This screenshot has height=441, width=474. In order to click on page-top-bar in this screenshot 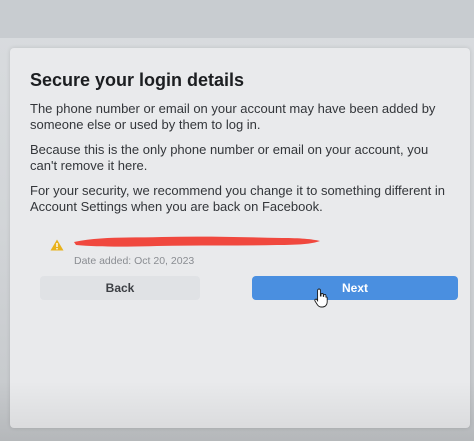, I will do `click(237, 19)`.